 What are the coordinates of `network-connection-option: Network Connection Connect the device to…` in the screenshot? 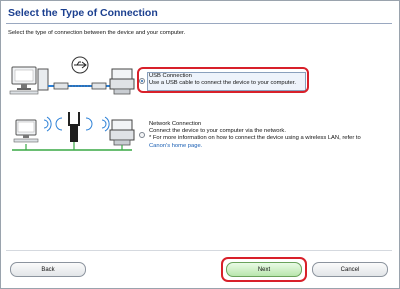 It's located at (269, 135).